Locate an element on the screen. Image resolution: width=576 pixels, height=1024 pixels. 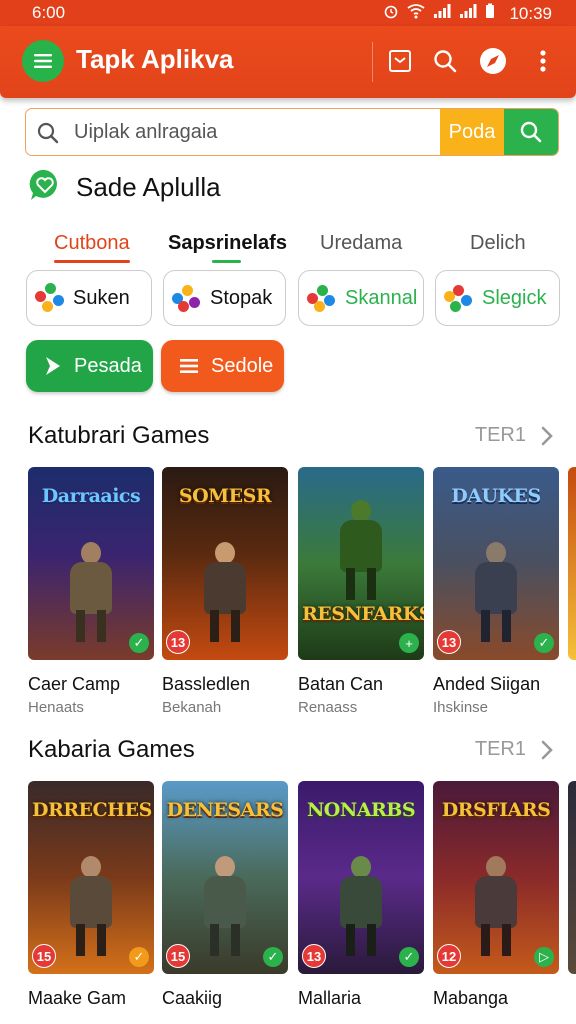
section-title: Kabaria Games is located at coordinates (111, 749).